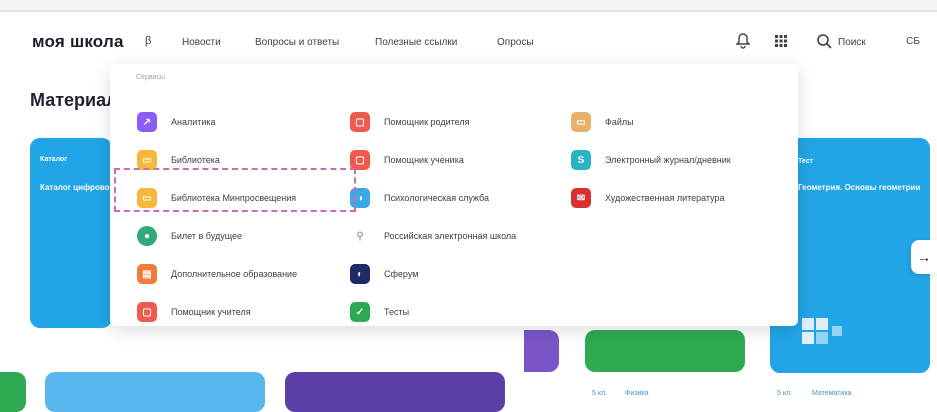  Describe the element at coordinates (207, 236) in the screenshot. I see `service-label: Билет в будущее` at that location.